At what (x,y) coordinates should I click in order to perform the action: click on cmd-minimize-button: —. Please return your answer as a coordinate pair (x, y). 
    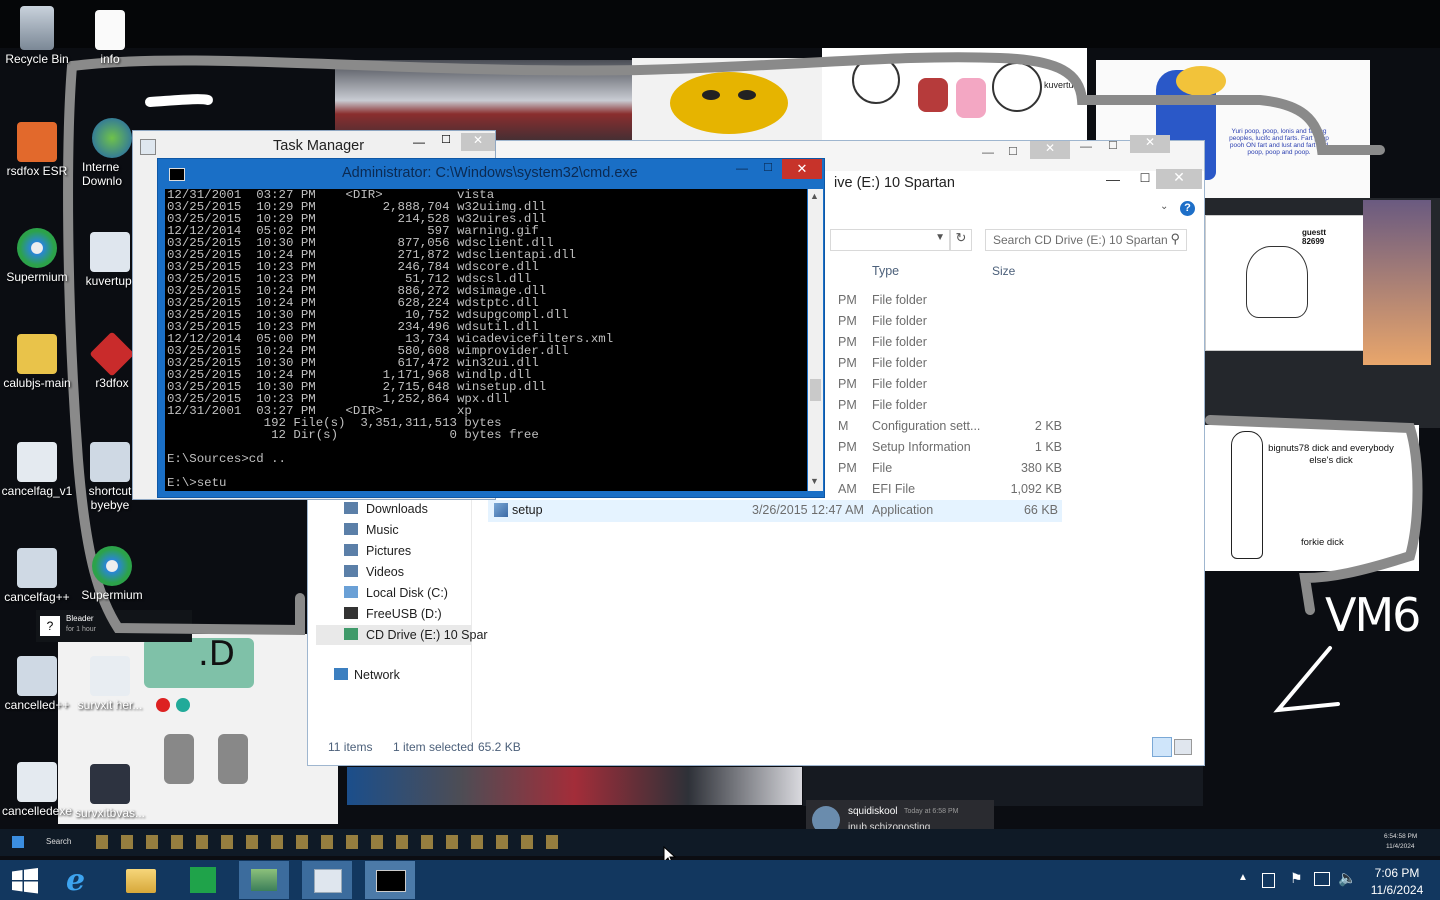
    Looking at the image, I should click on (742, 170).